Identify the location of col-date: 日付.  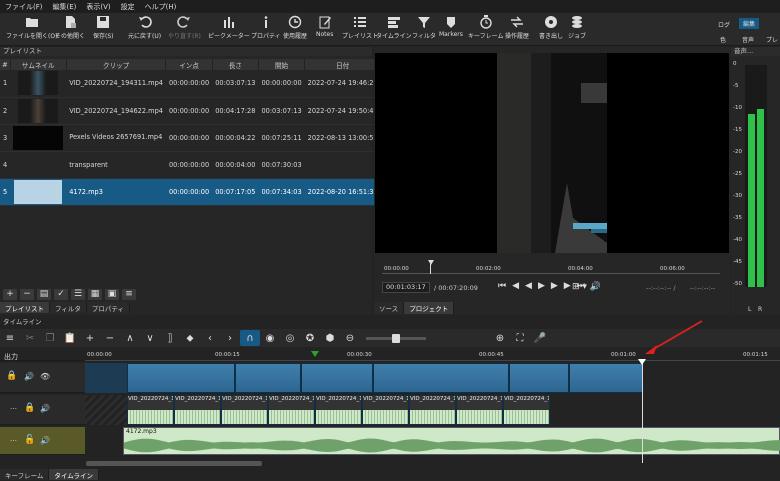
(343, 64).